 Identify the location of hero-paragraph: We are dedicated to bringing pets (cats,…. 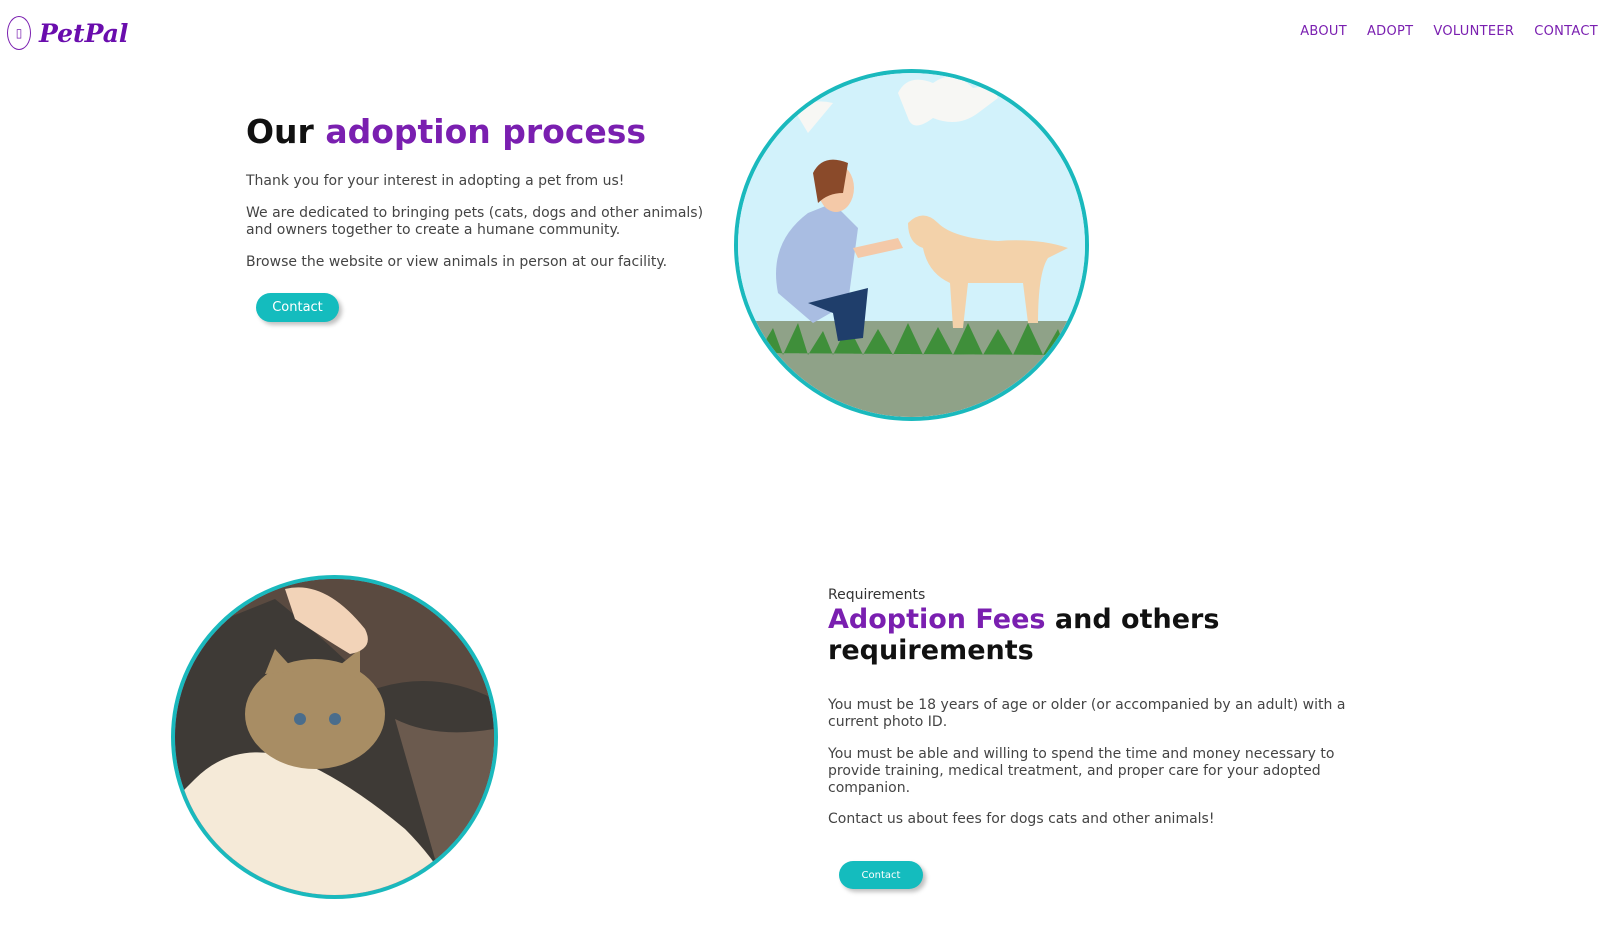
(475, 221).